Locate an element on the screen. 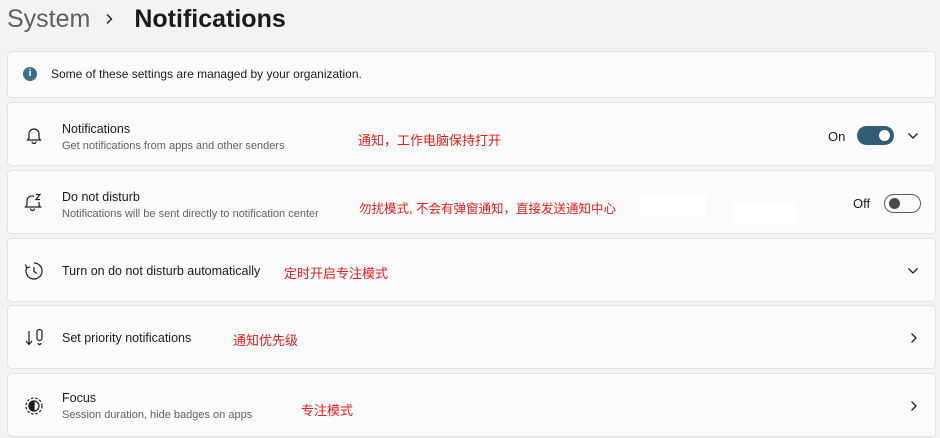  row-title: Focus is located at coordinates (79, 398).